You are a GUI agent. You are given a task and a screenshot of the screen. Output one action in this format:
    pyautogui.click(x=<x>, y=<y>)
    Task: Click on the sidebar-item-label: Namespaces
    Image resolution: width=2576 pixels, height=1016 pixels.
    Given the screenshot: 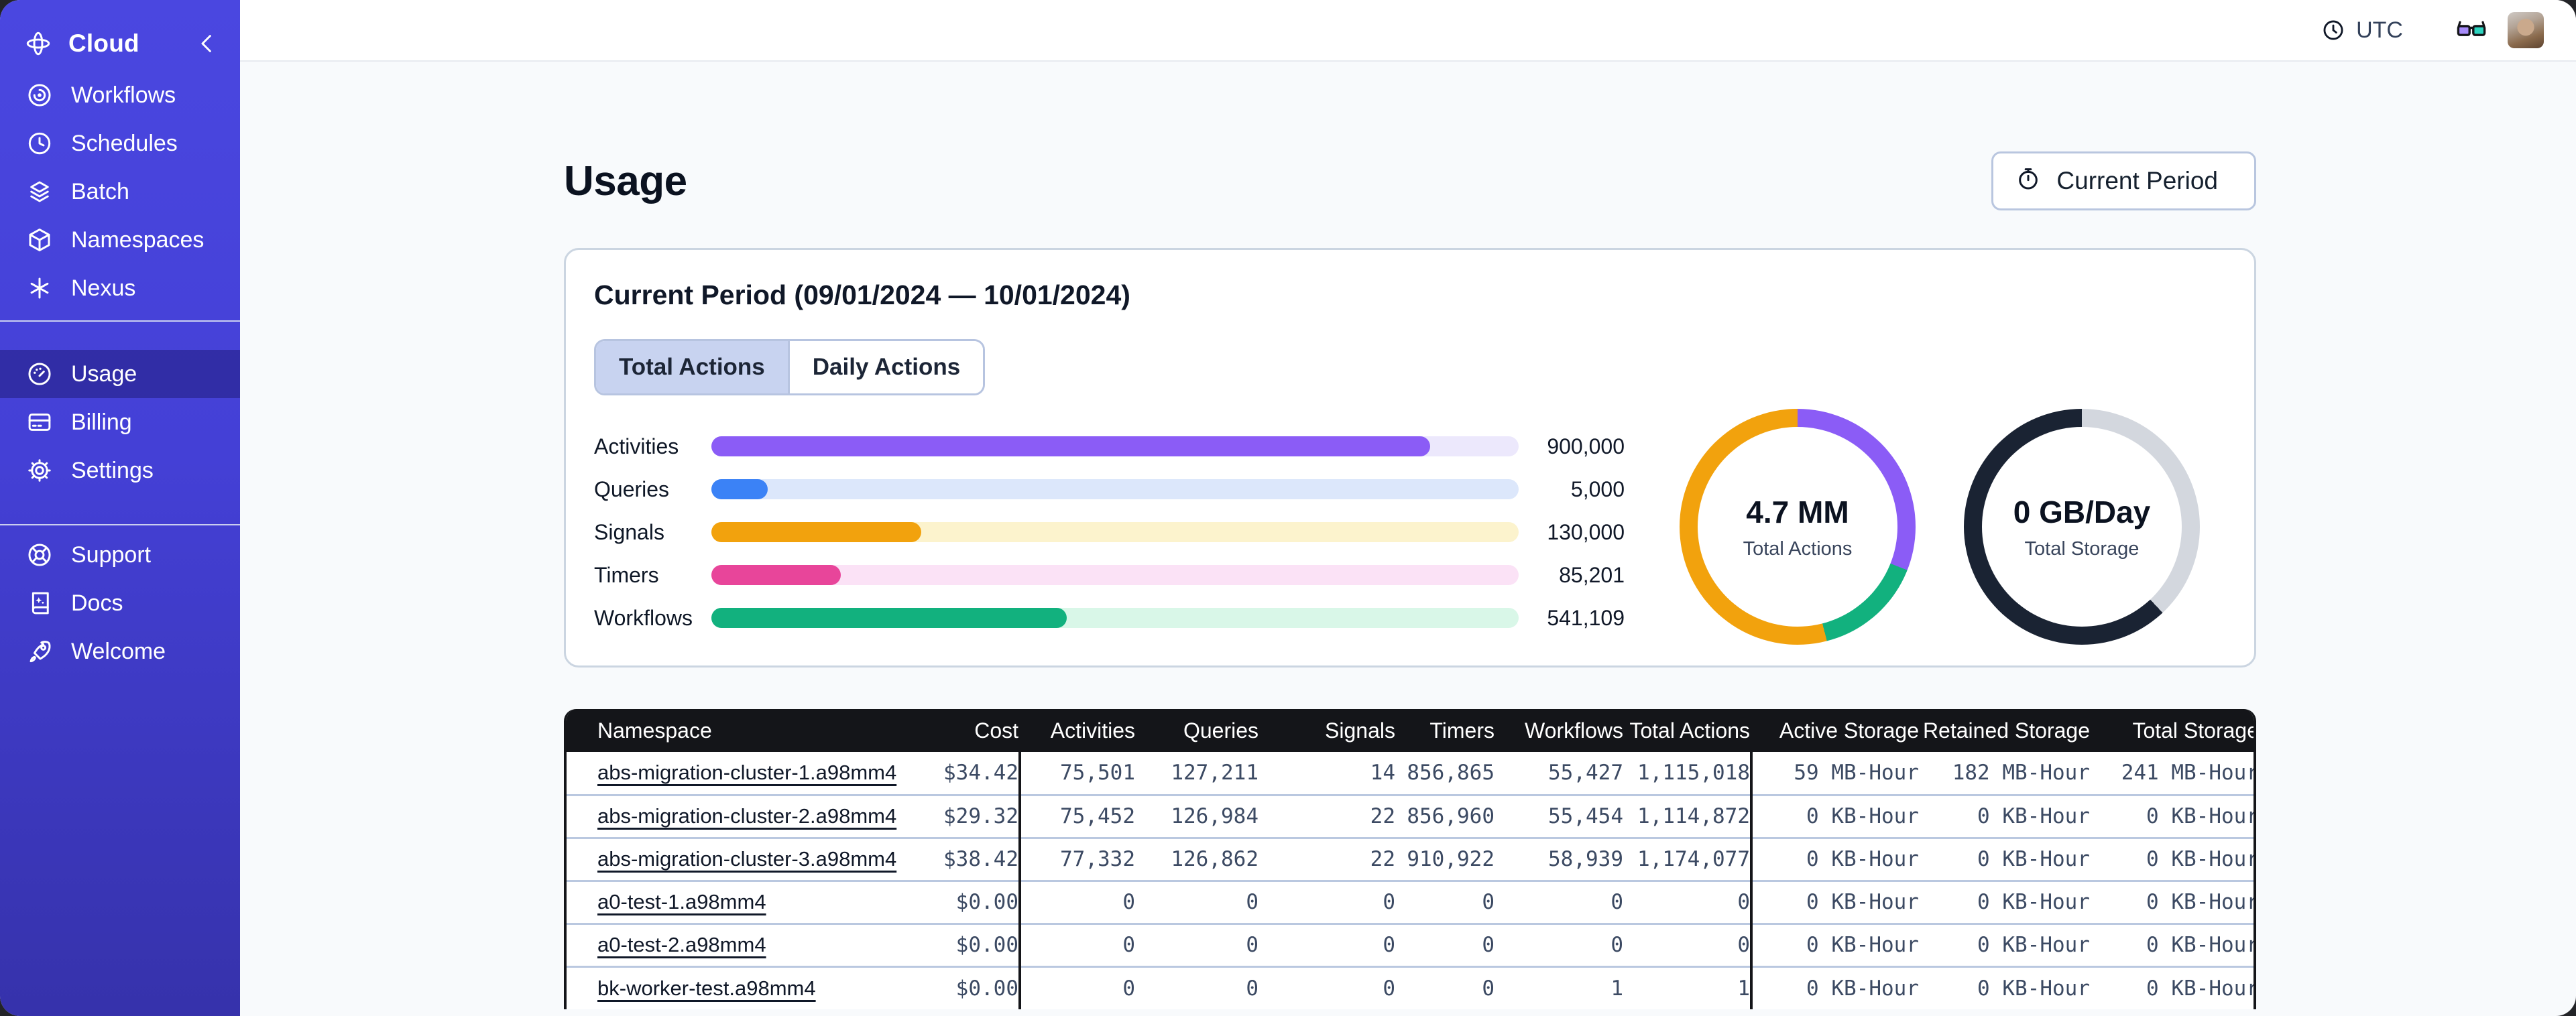 What is the action you would take?
    pyautogui.click(x=137, y=240)
    